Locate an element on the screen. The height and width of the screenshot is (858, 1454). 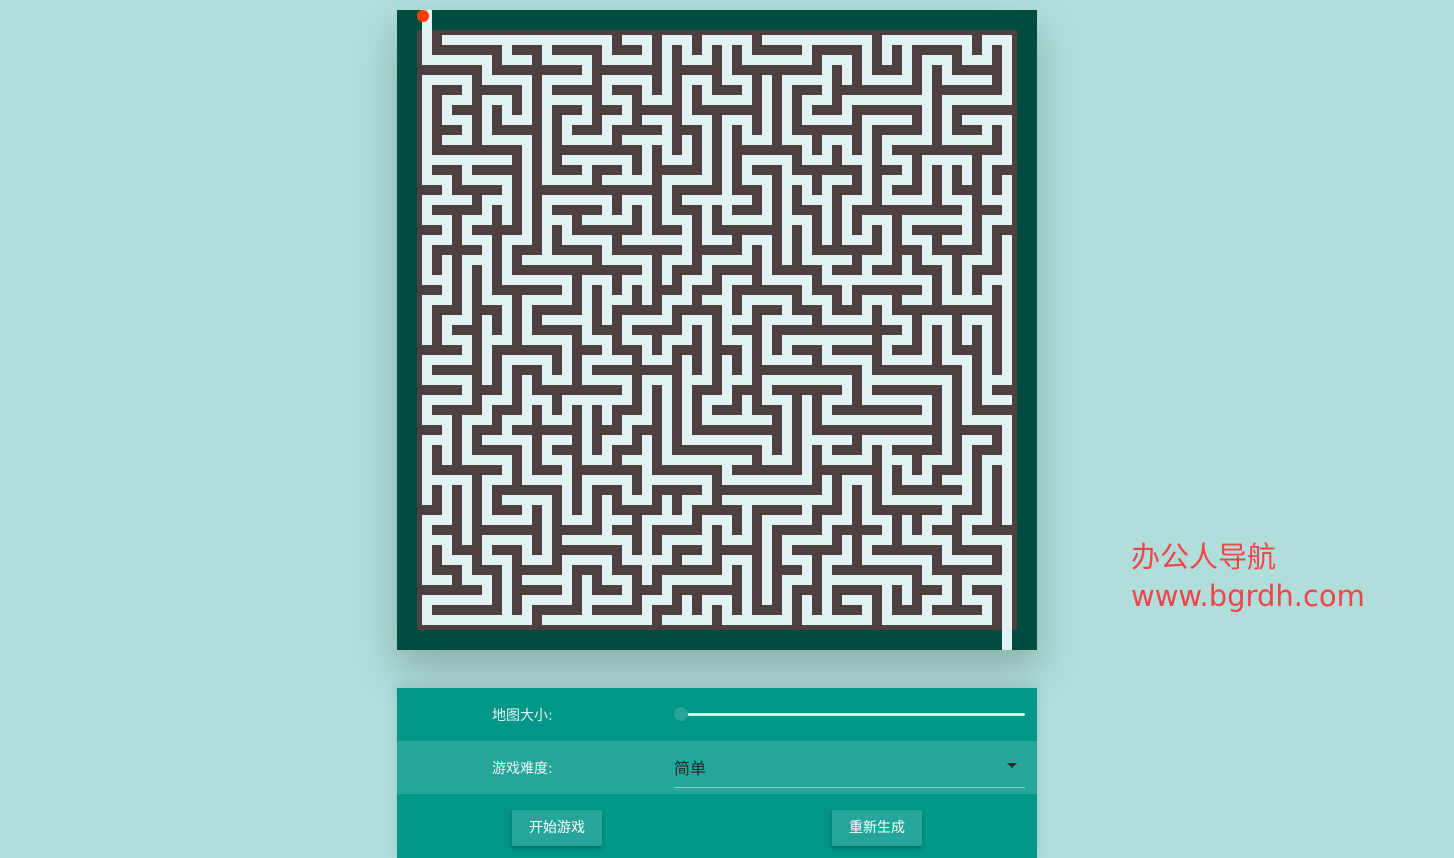
regenerate-button: 重新生成 is located at coordinates (877, 828).